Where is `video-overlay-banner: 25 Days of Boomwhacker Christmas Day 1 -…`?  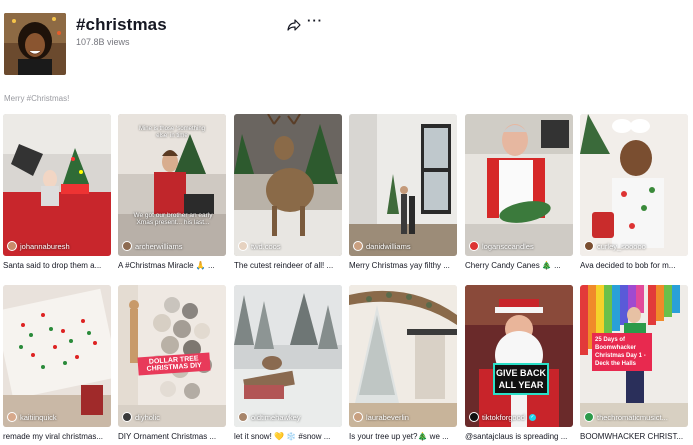
video-overlay-banner: 25 Days of Boomwhacker Christmas Day 1 -… is located at coordinates (622, 352).